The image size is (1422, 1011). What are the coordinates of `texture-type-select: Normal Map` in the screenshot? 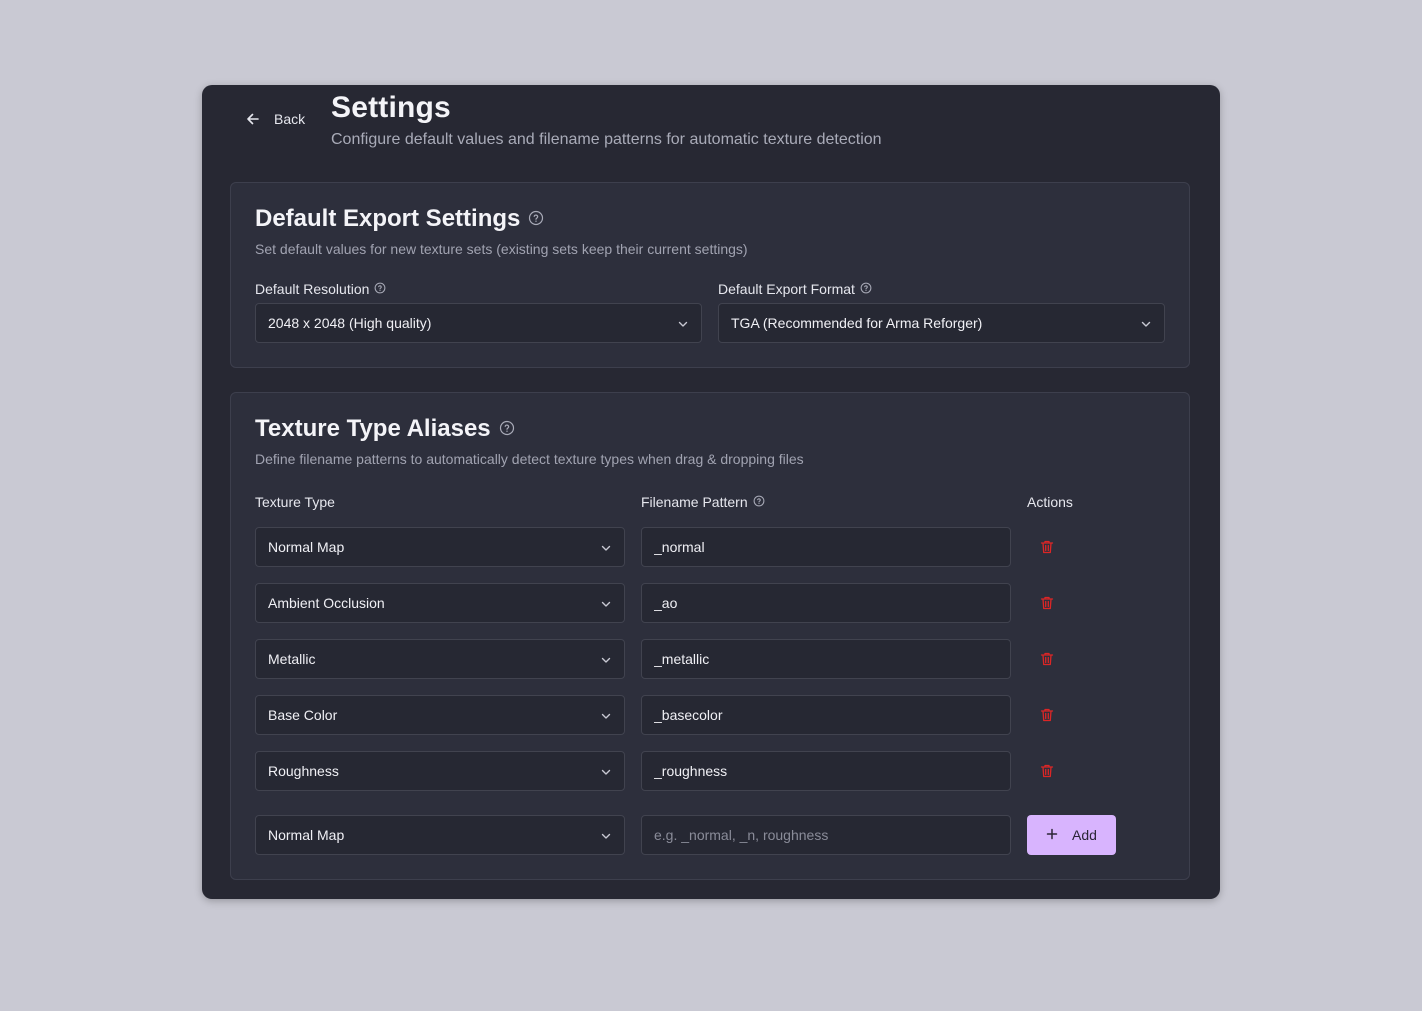 It's located at (440, 547).